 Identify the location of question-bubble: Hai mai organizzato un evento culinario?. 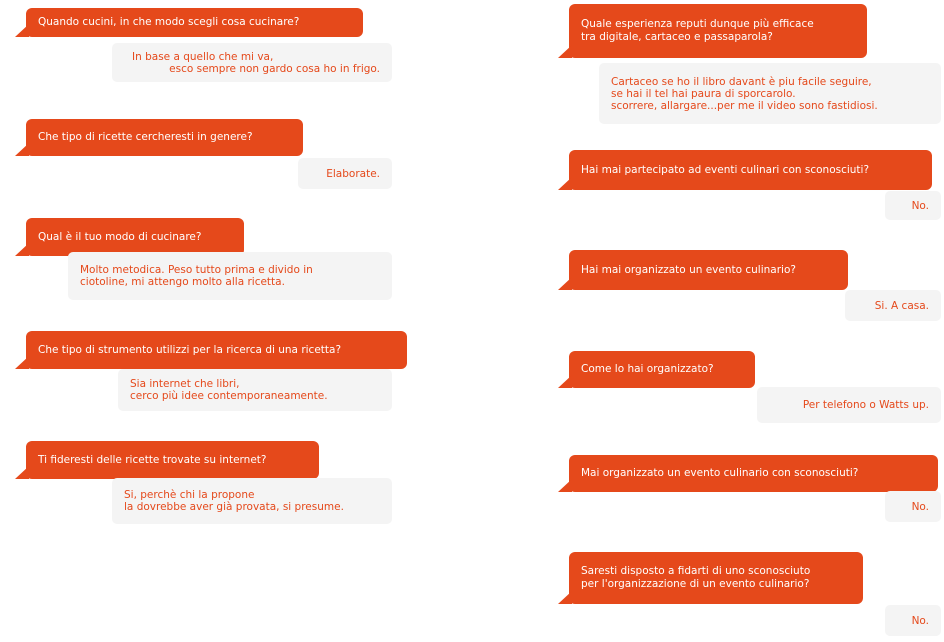
(703, 270).